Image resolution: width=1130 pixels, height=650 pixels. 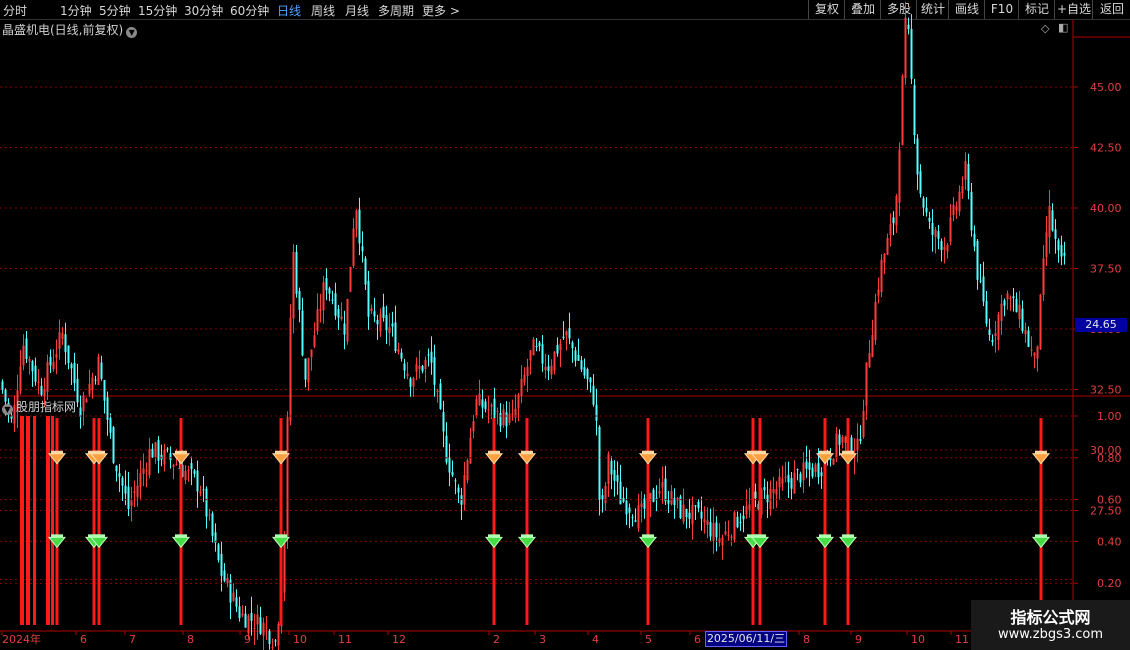 I want to click on x-tick-label: 2, so click(x=496, y=639).